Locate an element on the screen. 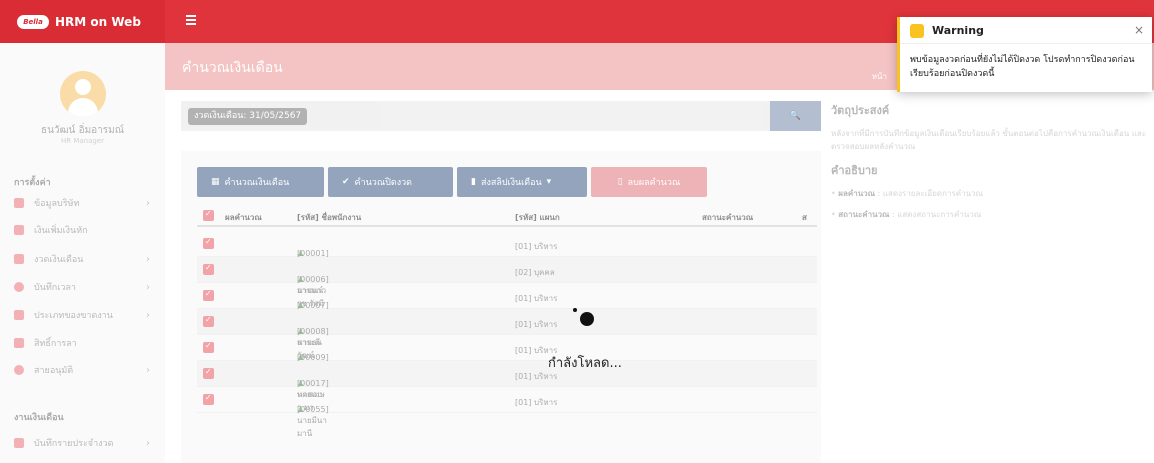  sidebar-item-period-record: บันทึกรายประจำงวด › is located at coordinates (84, 443).